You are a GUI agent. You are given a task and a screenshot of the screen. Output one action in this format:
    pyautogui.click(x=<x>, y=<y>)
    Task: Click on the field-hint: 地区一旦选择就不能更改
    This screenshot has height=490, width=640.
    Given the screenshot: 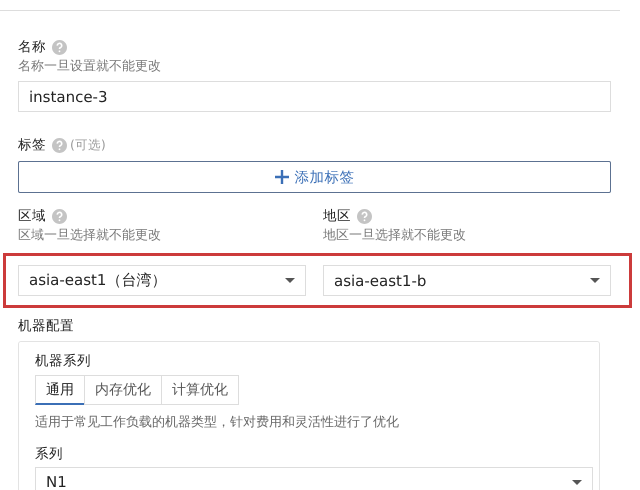 What is the action you would take?
    pyautogui.click(x=395, y=235)
    